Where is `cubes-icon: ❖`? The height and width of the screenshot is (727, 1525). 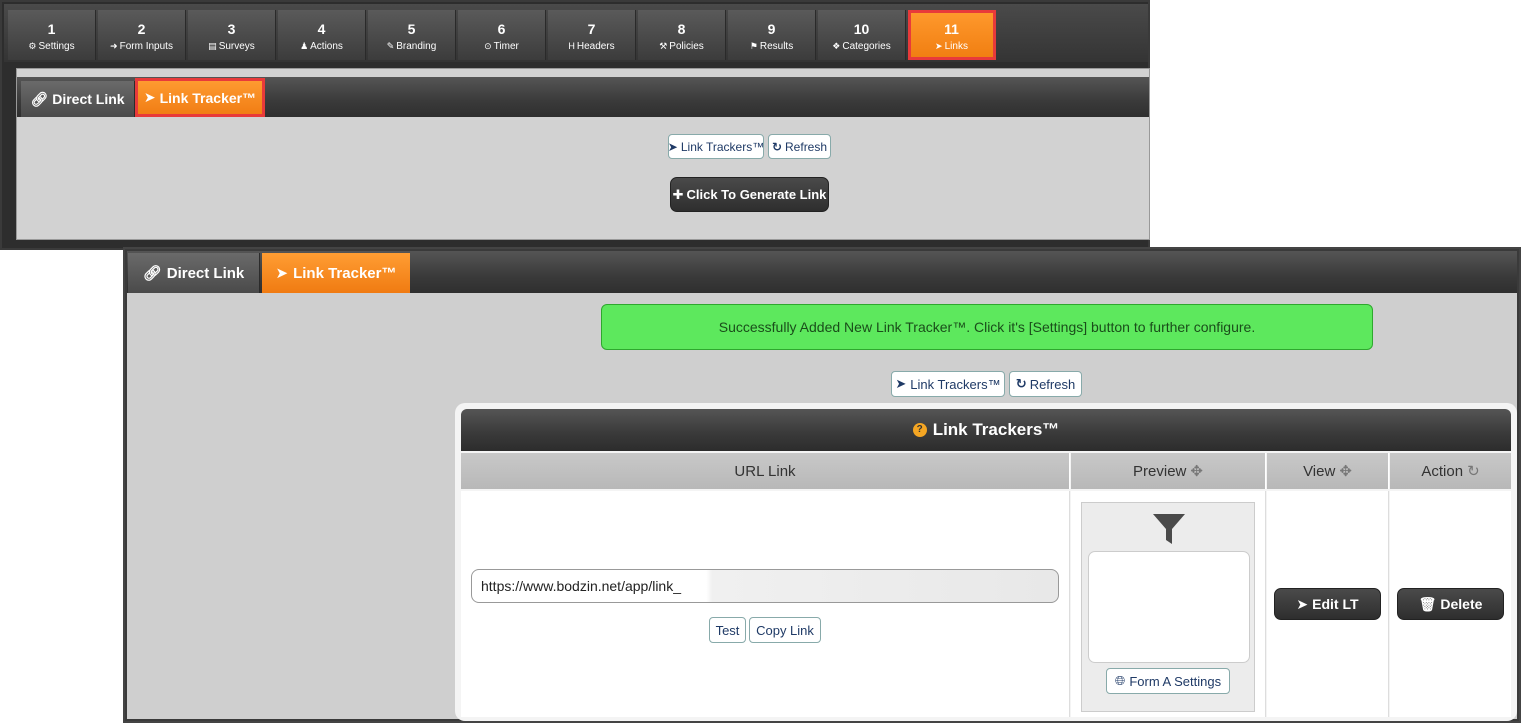
cubes-icon: ❖ is located at coordinates (836, 46).